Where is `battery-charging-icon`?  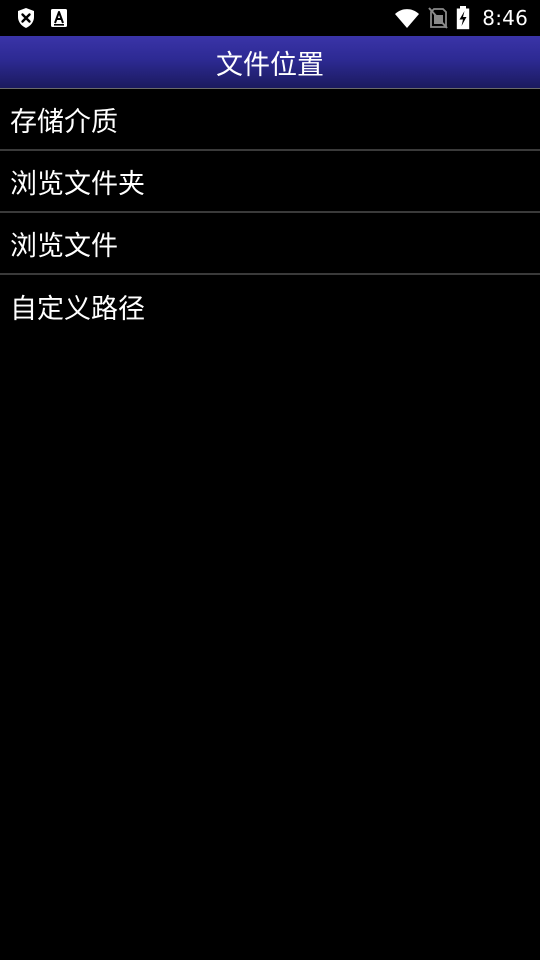 battery-charging-icon is located at coordinates (463, 18).